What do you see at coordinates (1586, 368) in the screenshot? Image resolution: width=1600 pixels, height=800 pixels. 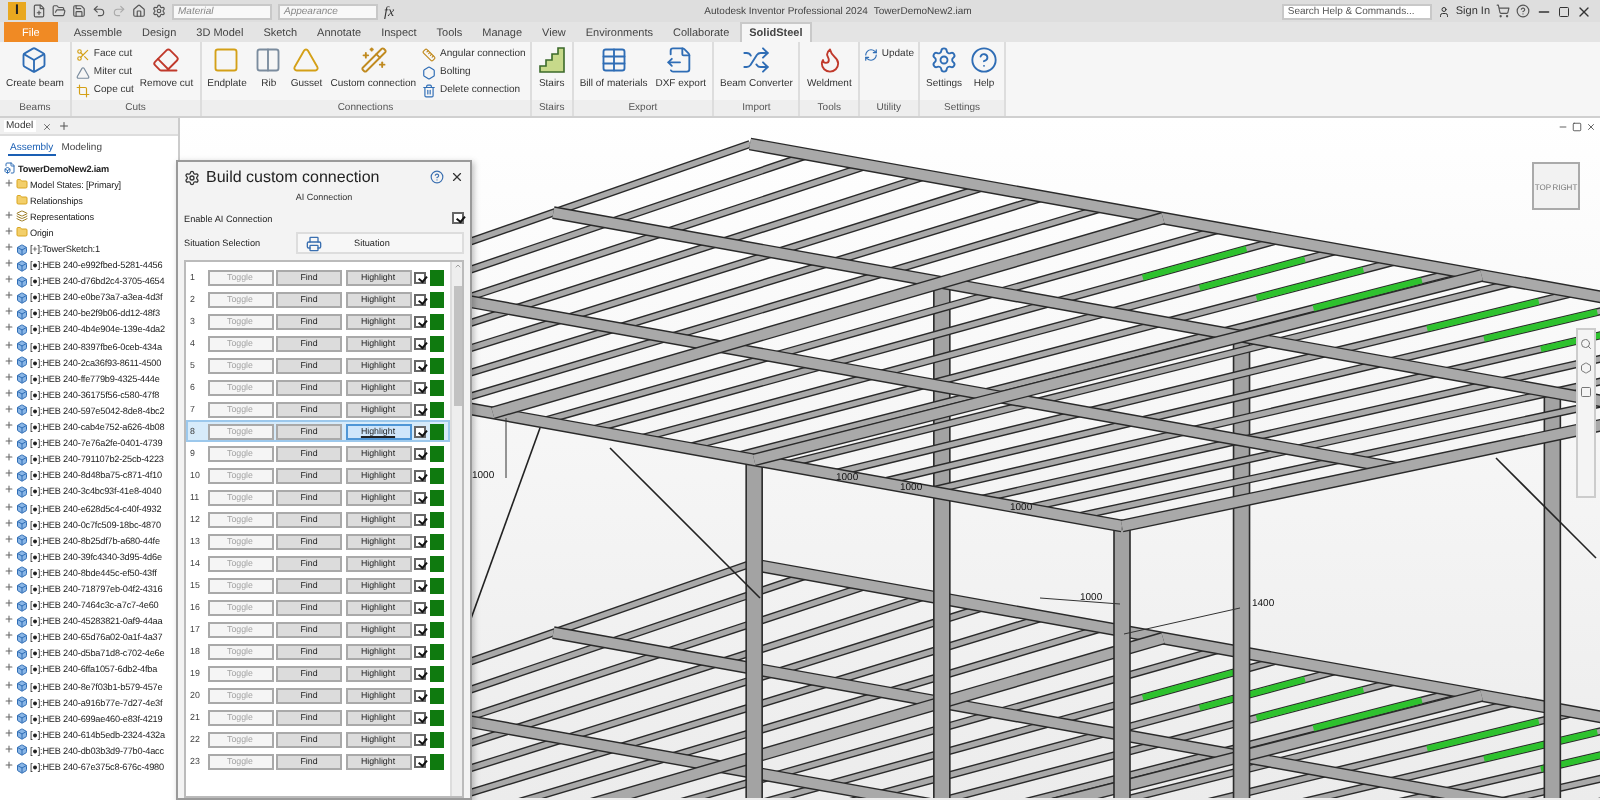 I see `hexagon-icon` at bounding box center [1586, 368].